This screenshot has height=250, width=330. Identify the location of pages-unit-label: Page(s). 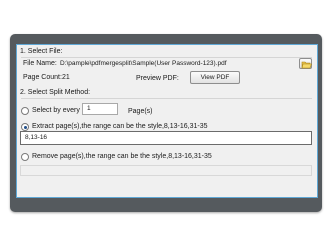
(140, 111).